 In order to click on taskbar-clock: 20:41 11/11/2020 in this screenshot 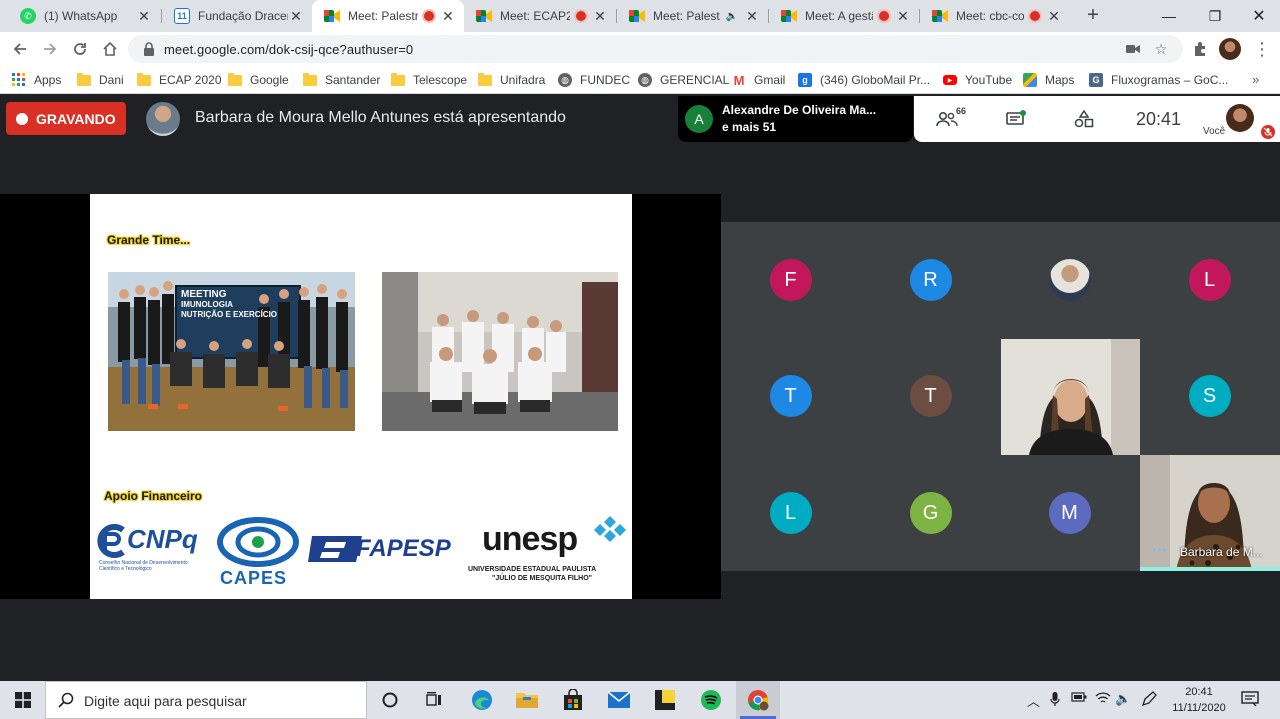, I will do `click(1199, 700)`.